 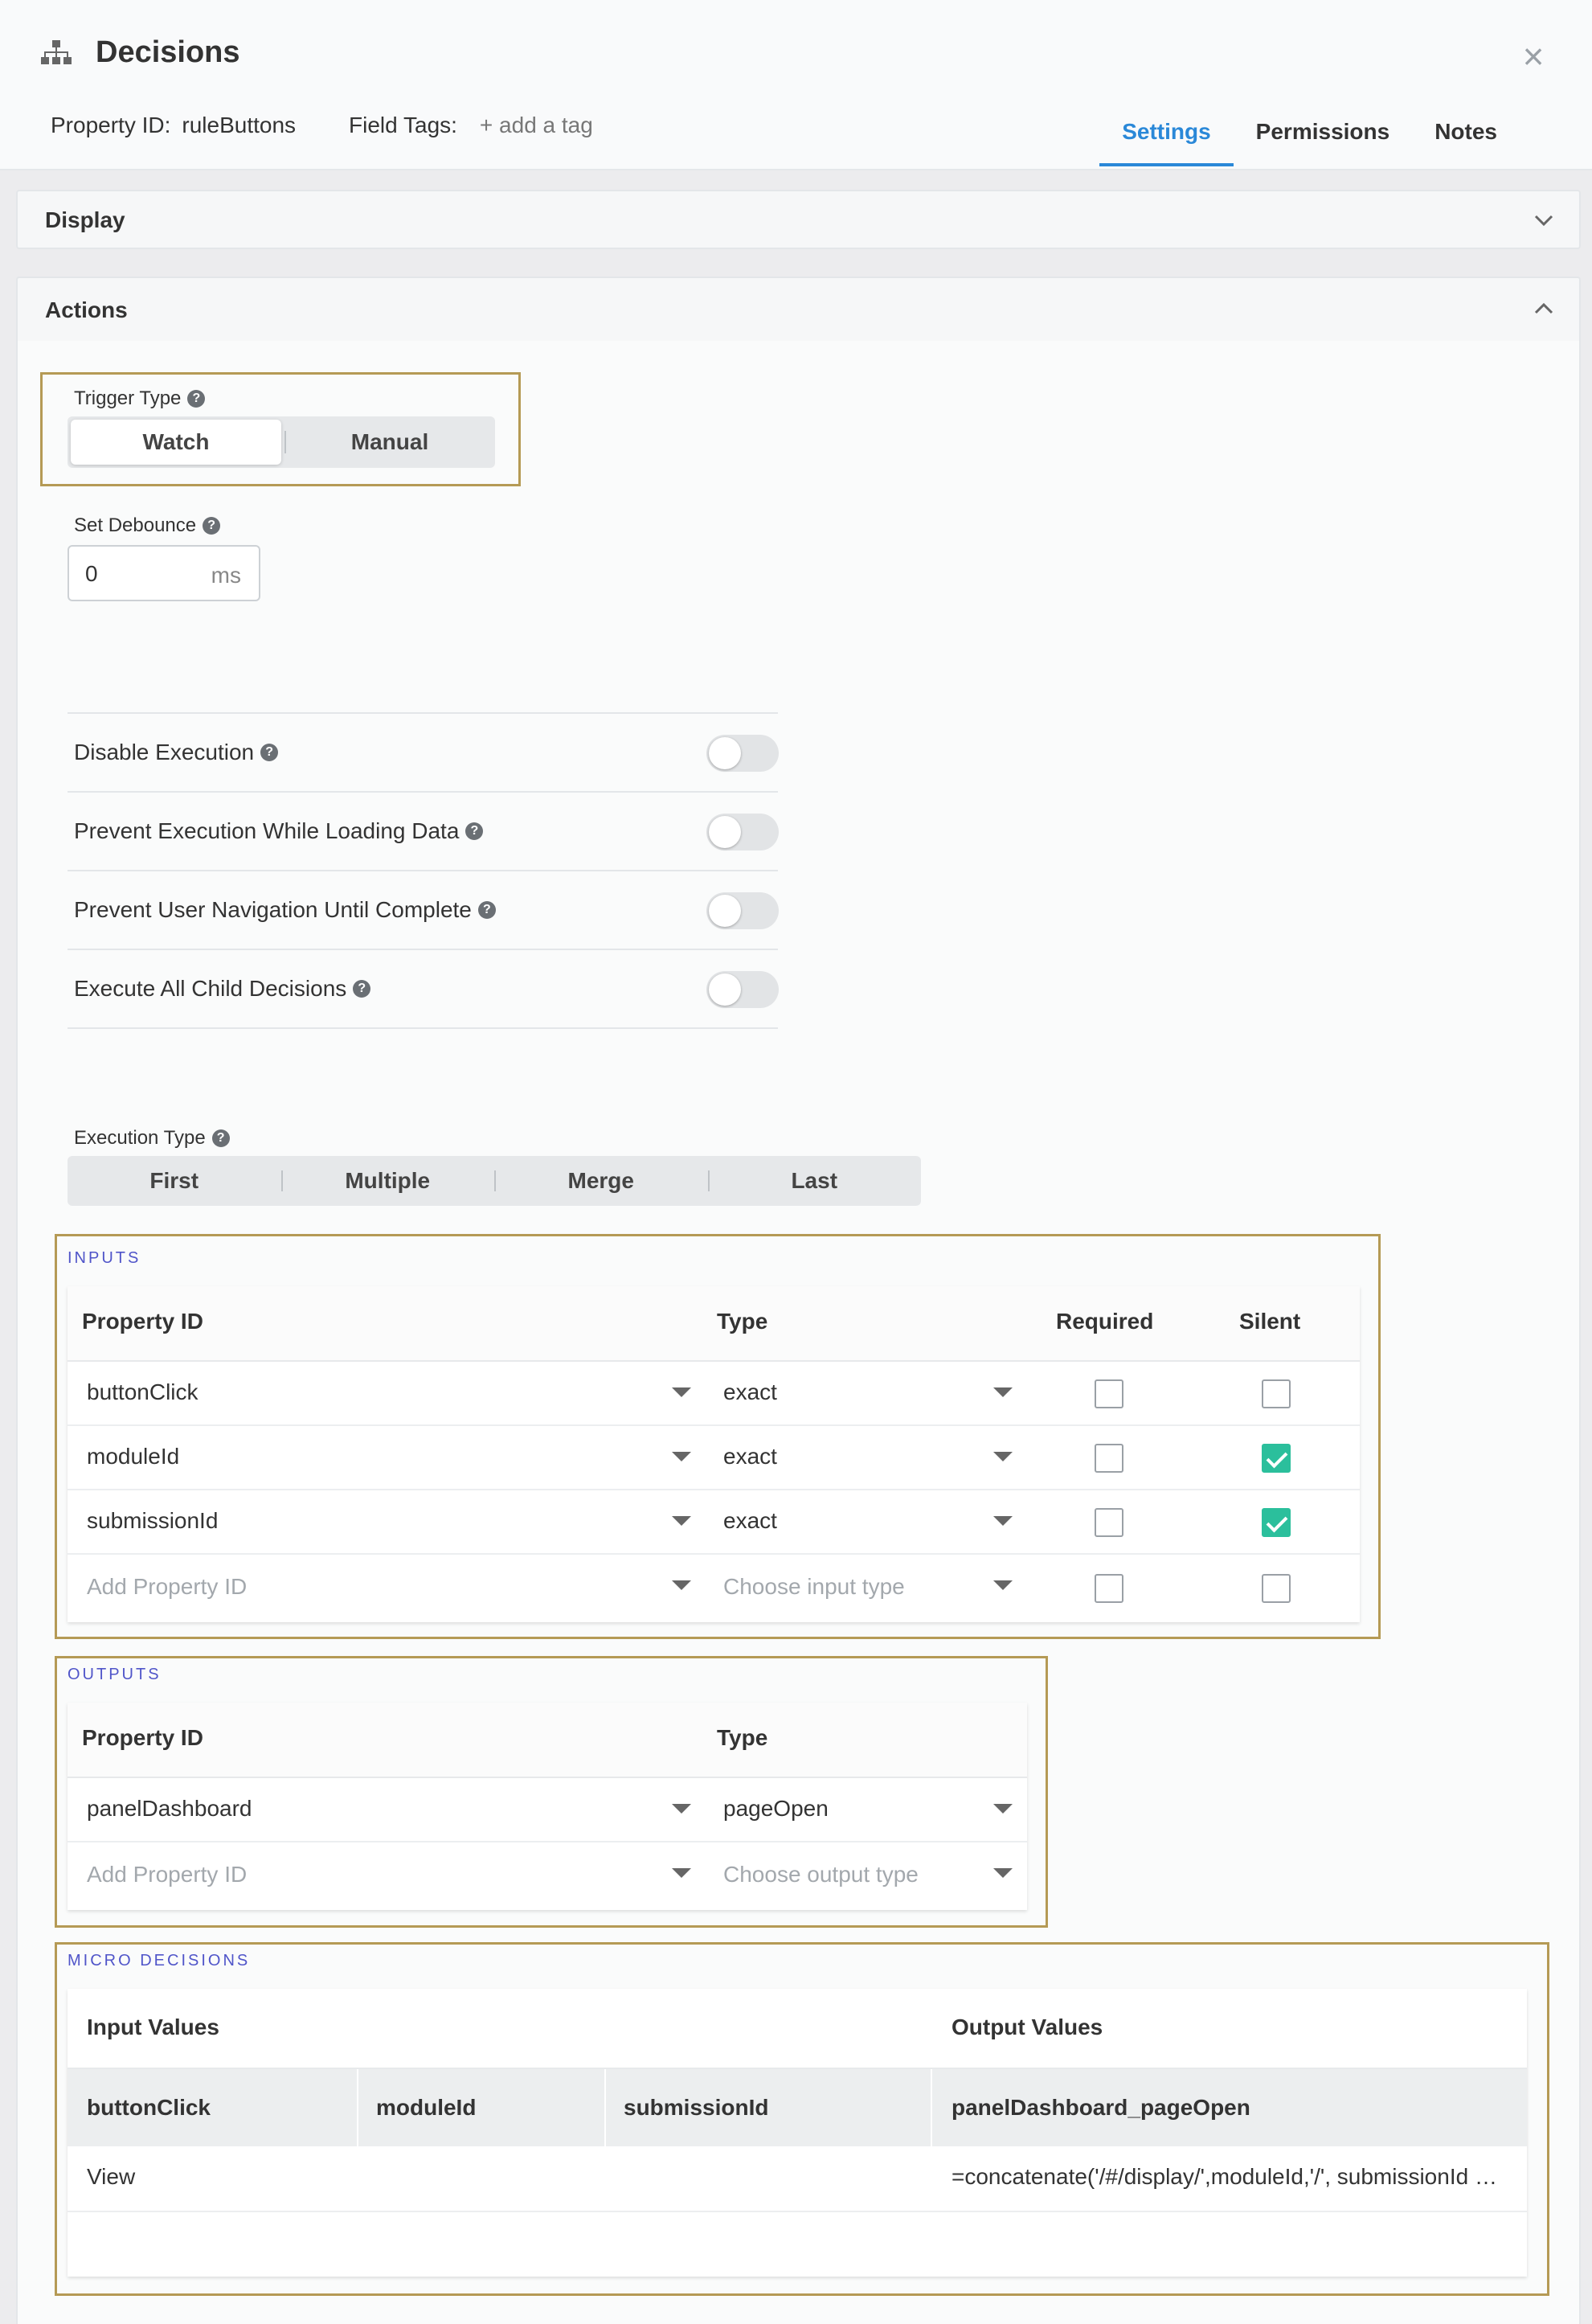 What do you see at coordinates (152, 1138) in the screenshot?
I see `execution-type-label: Execution Type?` at bounding box center [152, 1138].